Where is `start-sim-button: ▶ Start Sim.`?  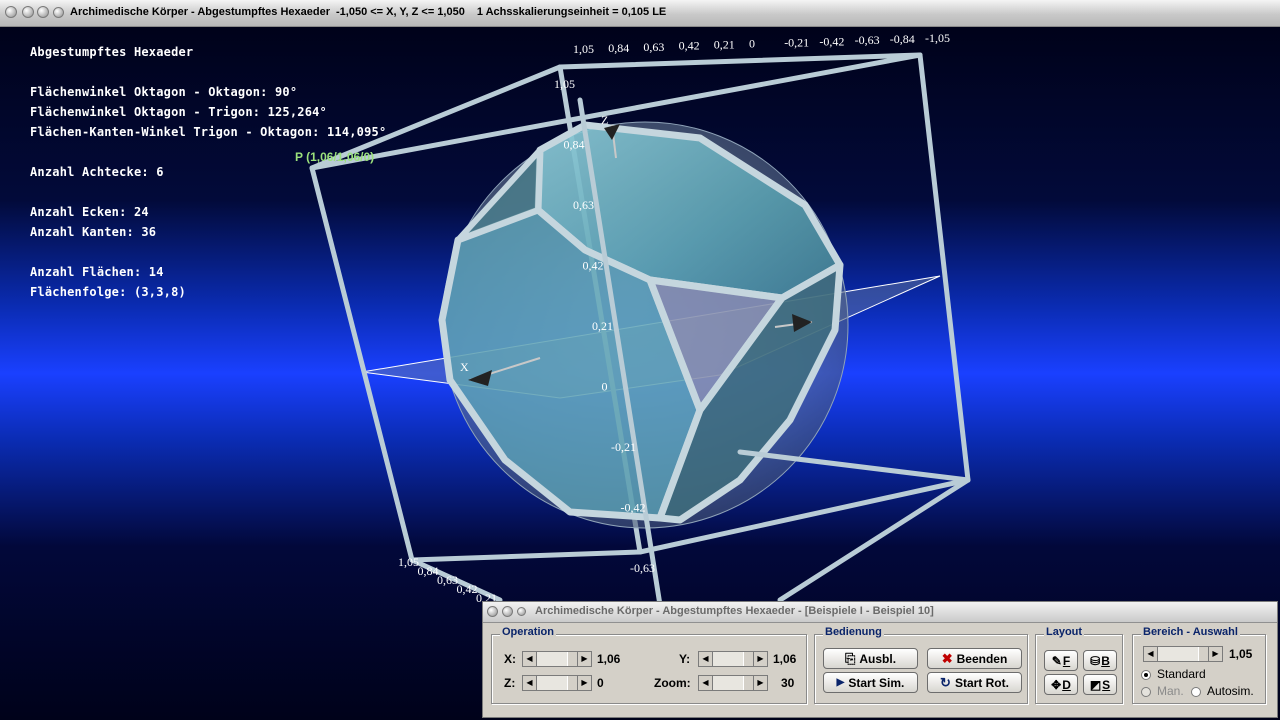 start-sim-button: ▶ Start Sim. is located at coordinates (870, 682).